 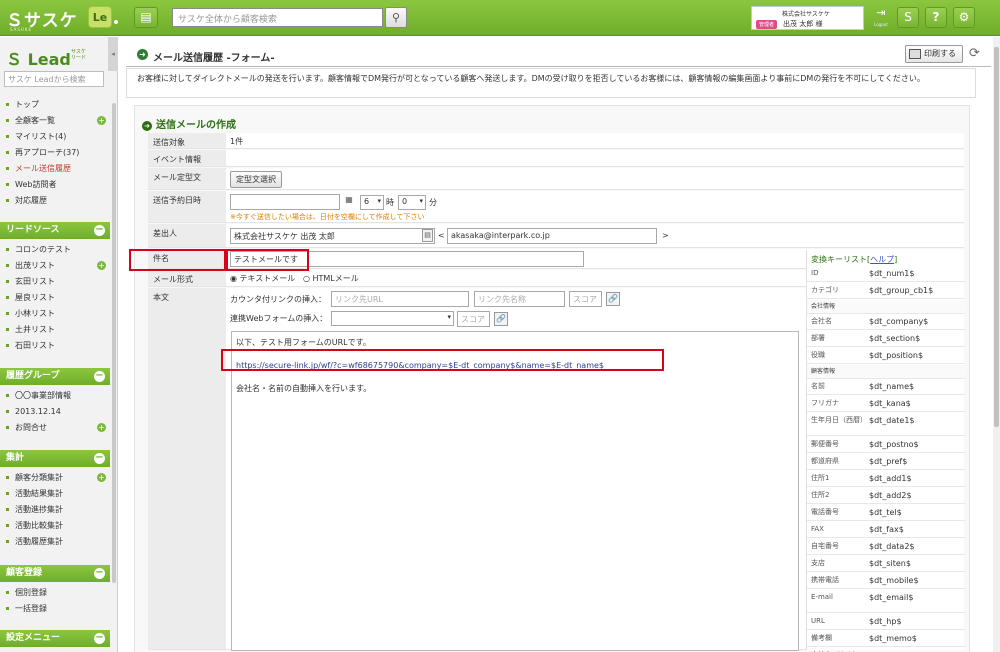 What do you see at coordinates (886, 650) in the screenshot?
I see `key-row: 会社名（カナ）$dt_com_kana$` at bounding box center [886, 650].